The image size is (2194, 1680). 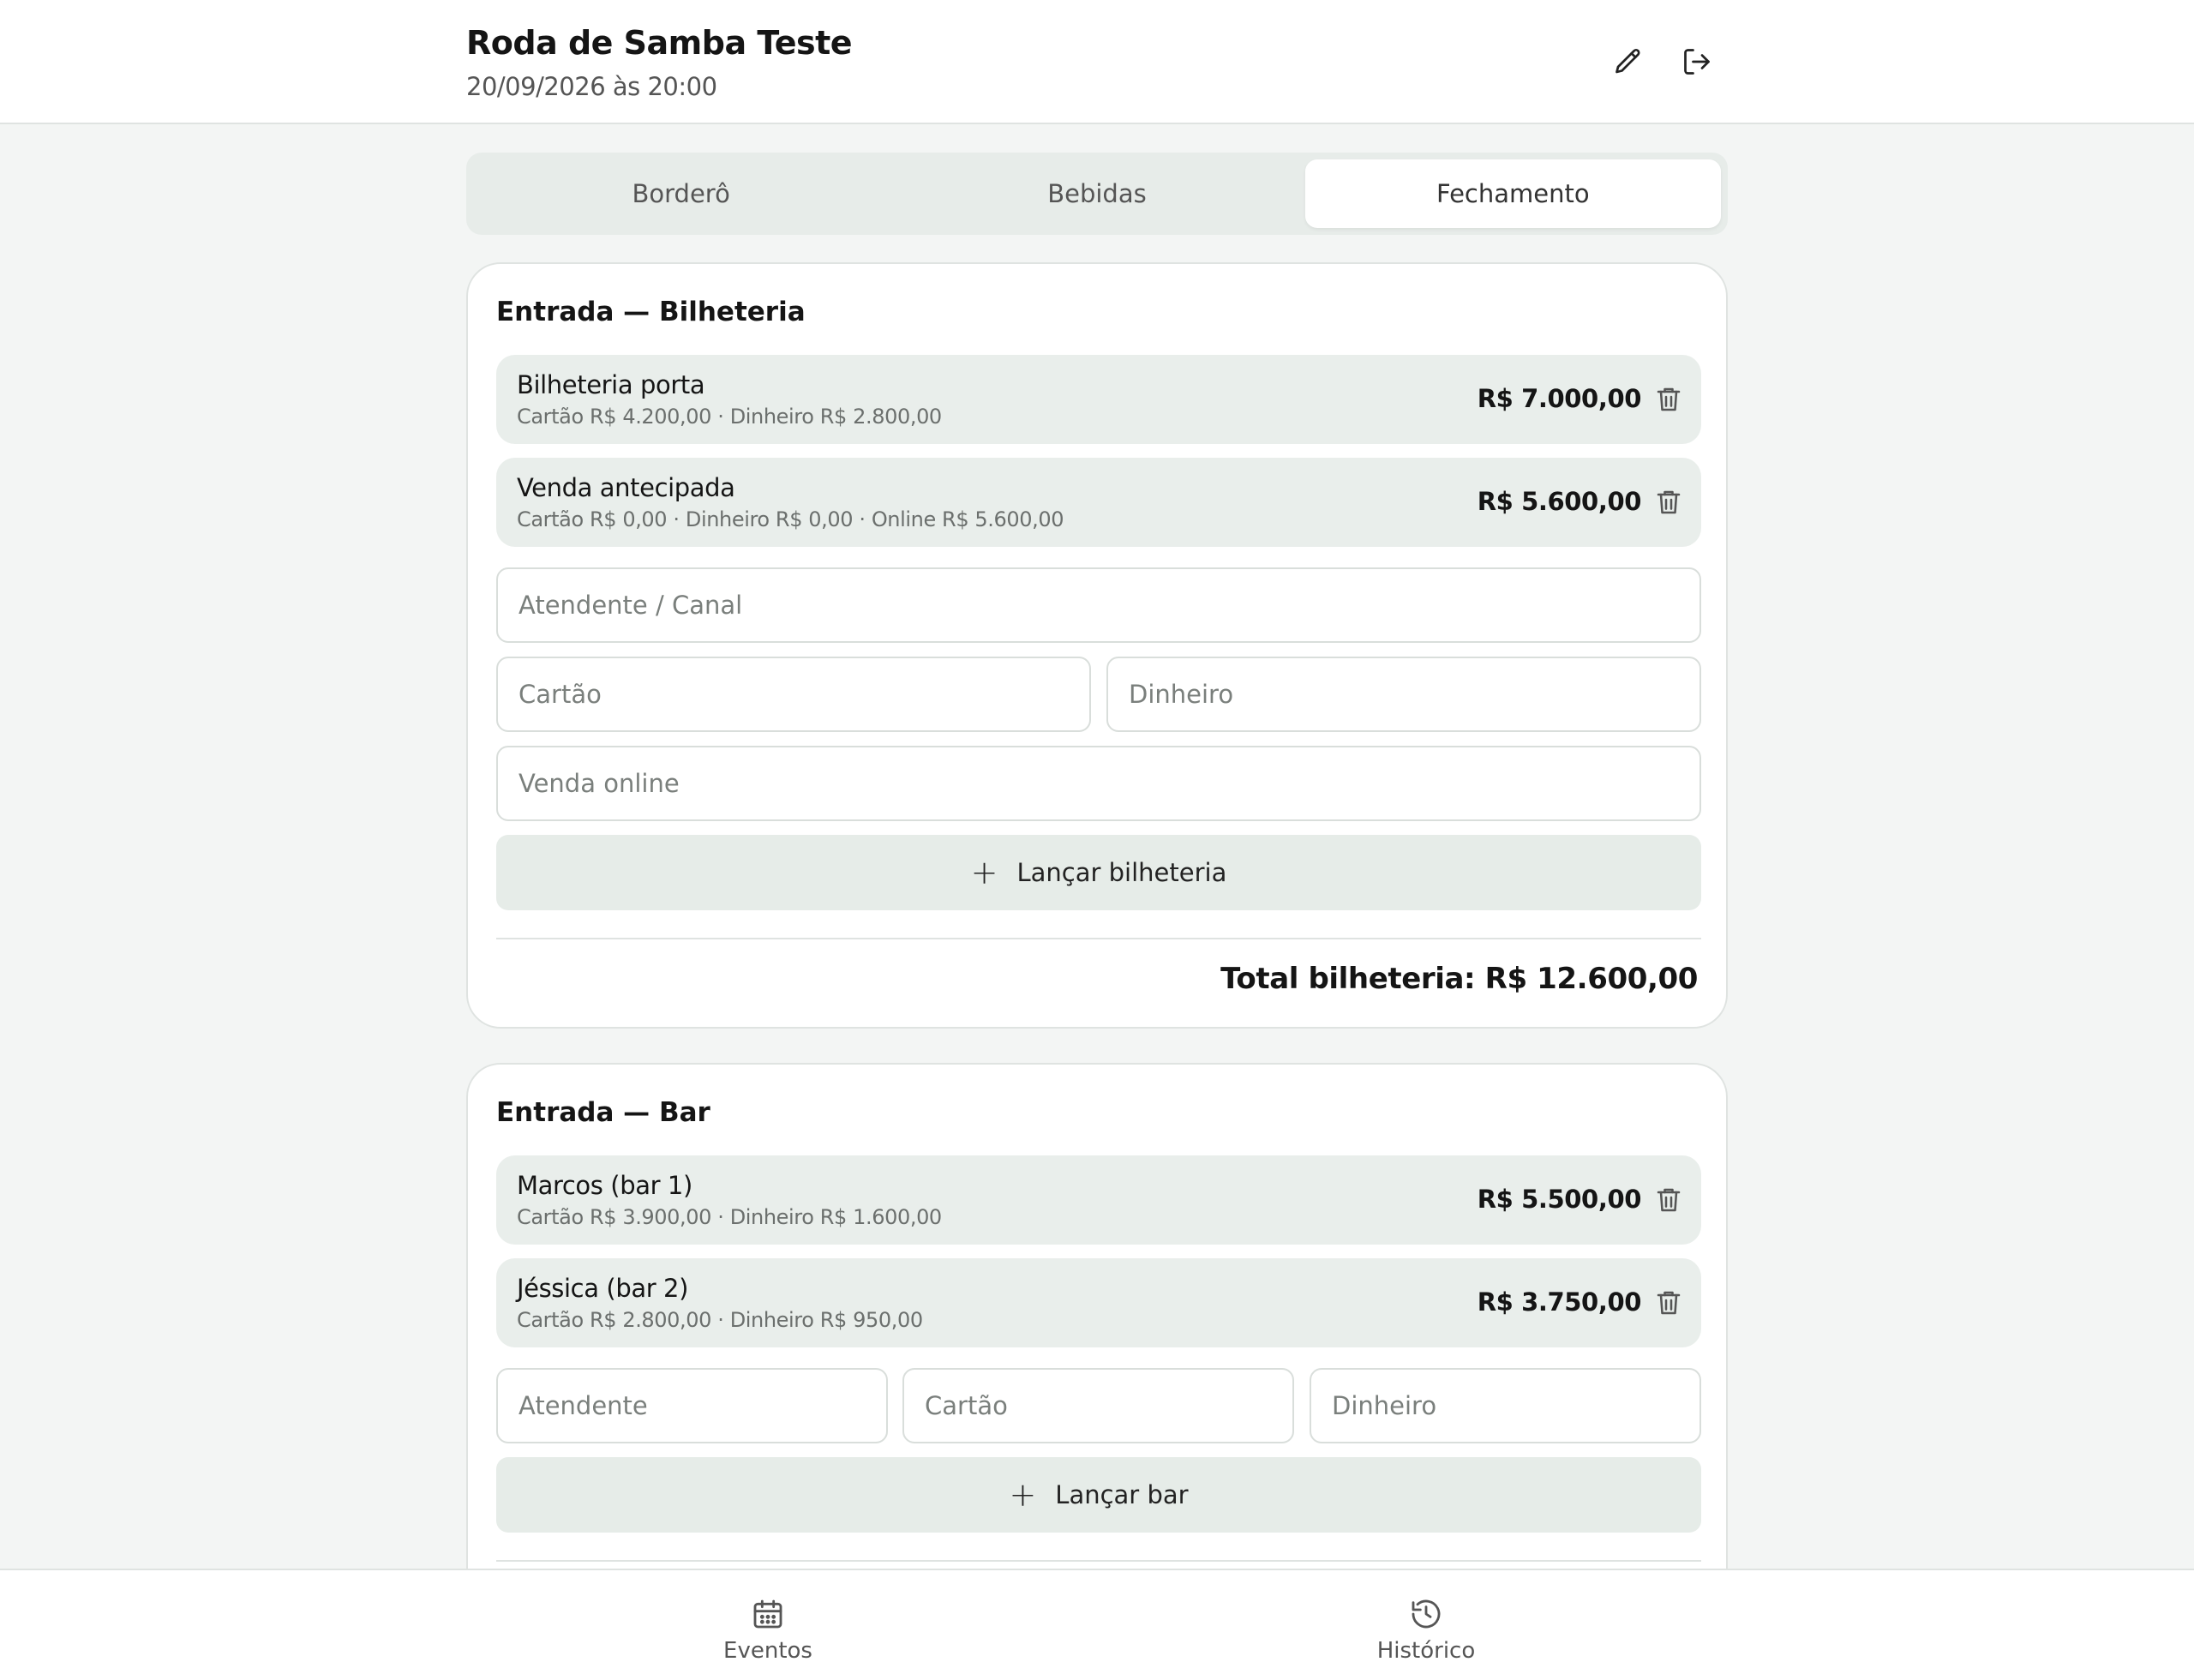 I want to click on button-label: Lançar bilheteria, so click(x=1121, y=872).